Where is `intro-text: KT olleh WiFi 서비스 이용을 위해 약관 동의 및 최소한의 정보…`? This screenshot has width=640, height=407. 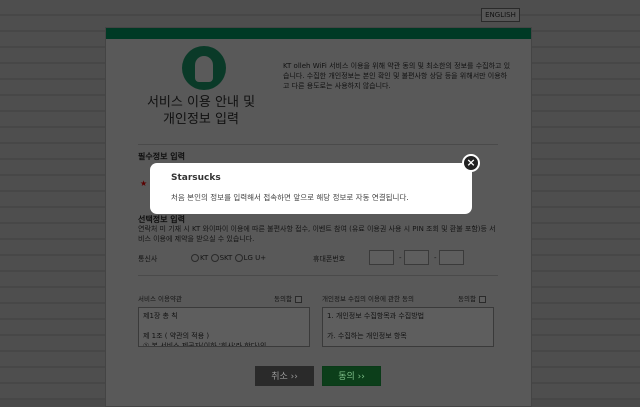 intro-text: KT olleh WiFi 서비스 이용을 위해 약관 동의 및 최소한의 정보… is located at coordinates (397, 76).